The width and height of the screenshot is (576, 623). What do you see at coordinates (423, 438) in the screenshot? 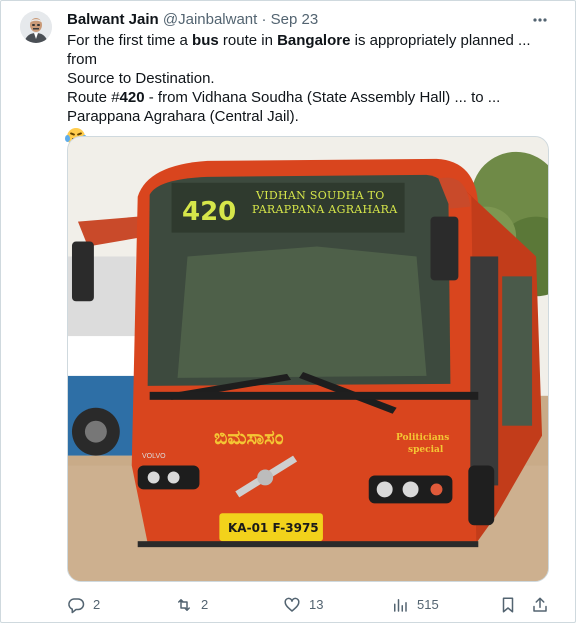
I see `side-text-line-1: Politicians` at bounding box center [423, 438].